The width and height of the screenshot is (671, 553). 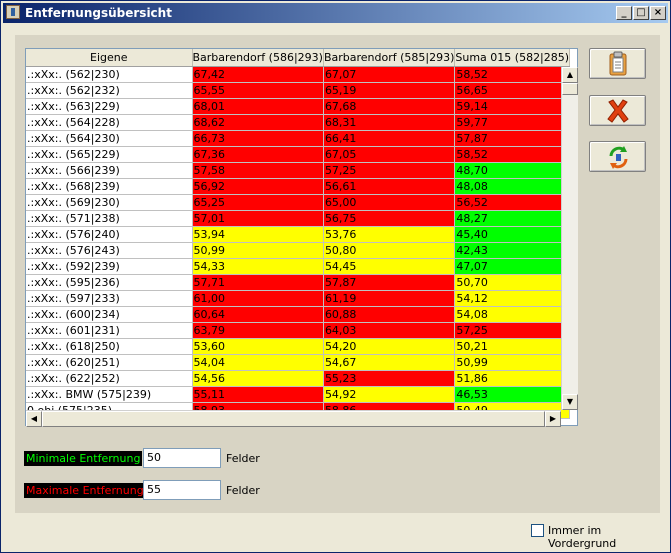 I want to click on distance-cell: 50,99, so click(x=258, y=250).